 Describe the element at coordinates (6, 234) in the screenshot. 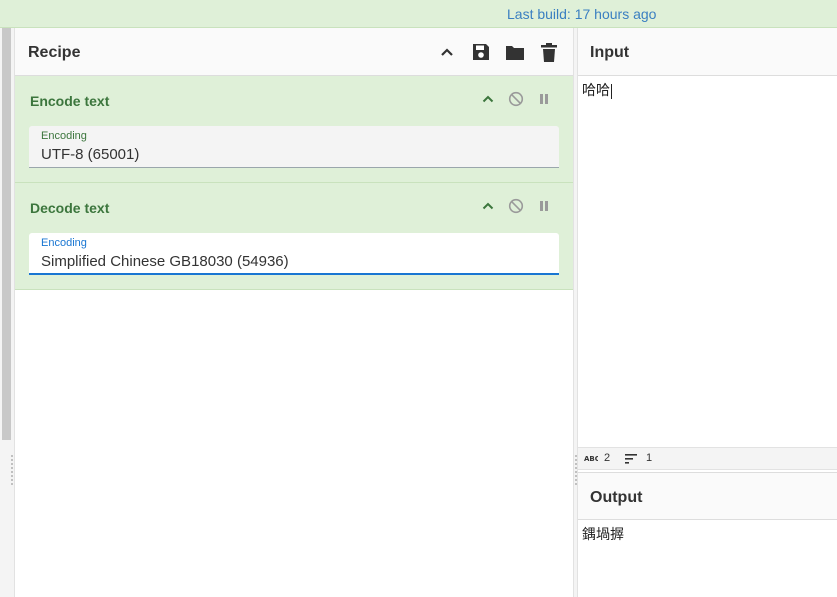

I see `vertical-scrollbar` at that location.